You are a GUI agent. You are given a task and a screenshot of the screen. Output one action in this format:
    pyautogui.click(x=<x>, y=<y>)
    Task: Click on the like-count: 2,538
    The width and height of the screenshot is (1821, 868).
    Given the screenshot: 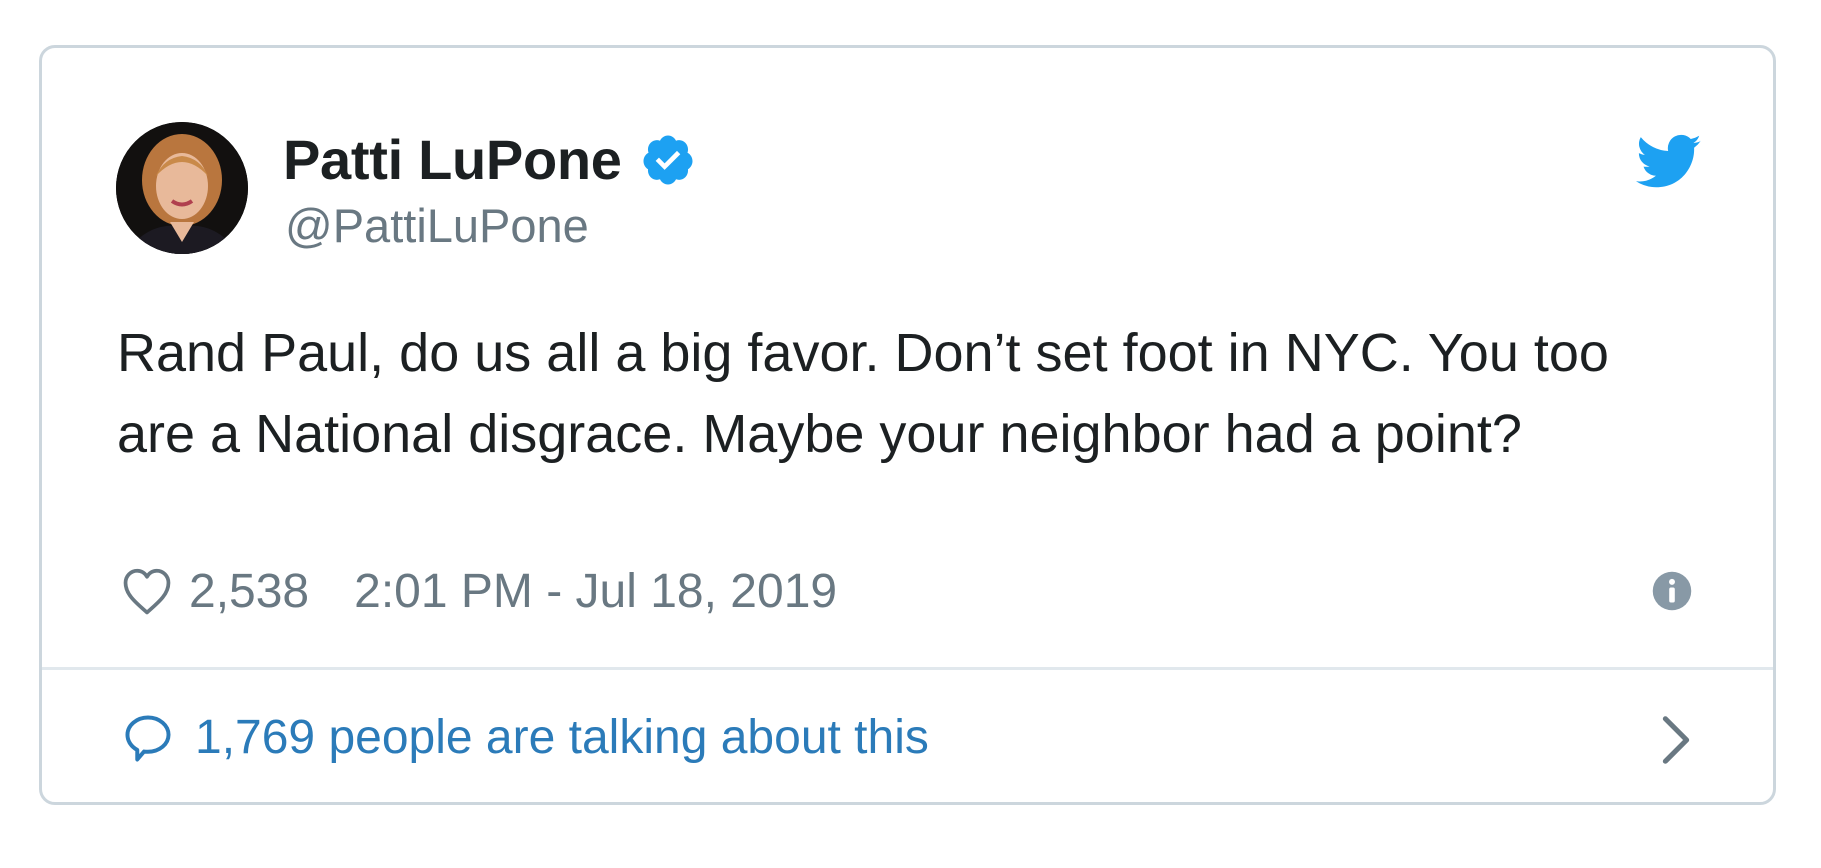 What is the action you would take?
    pyautogui.click(x=249, y=591)
    